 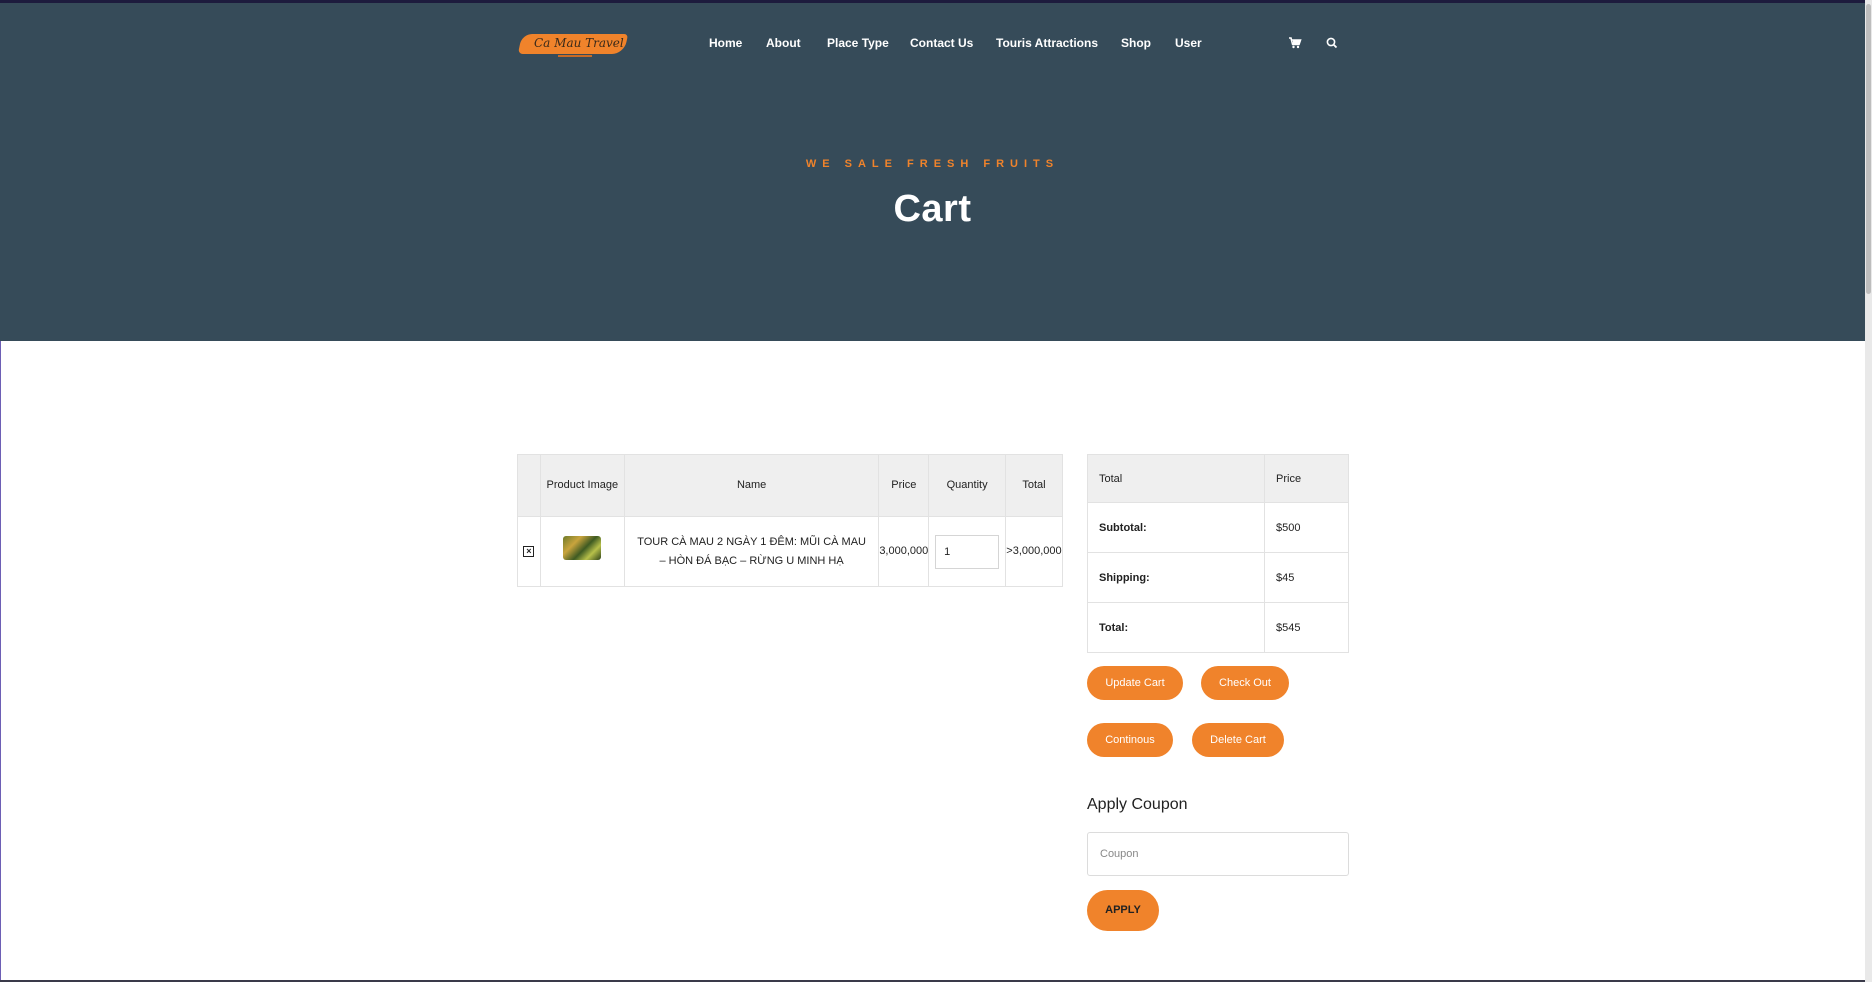 I want to click on site-logo: Ca Mau Travel, so click(x=573, y=45).